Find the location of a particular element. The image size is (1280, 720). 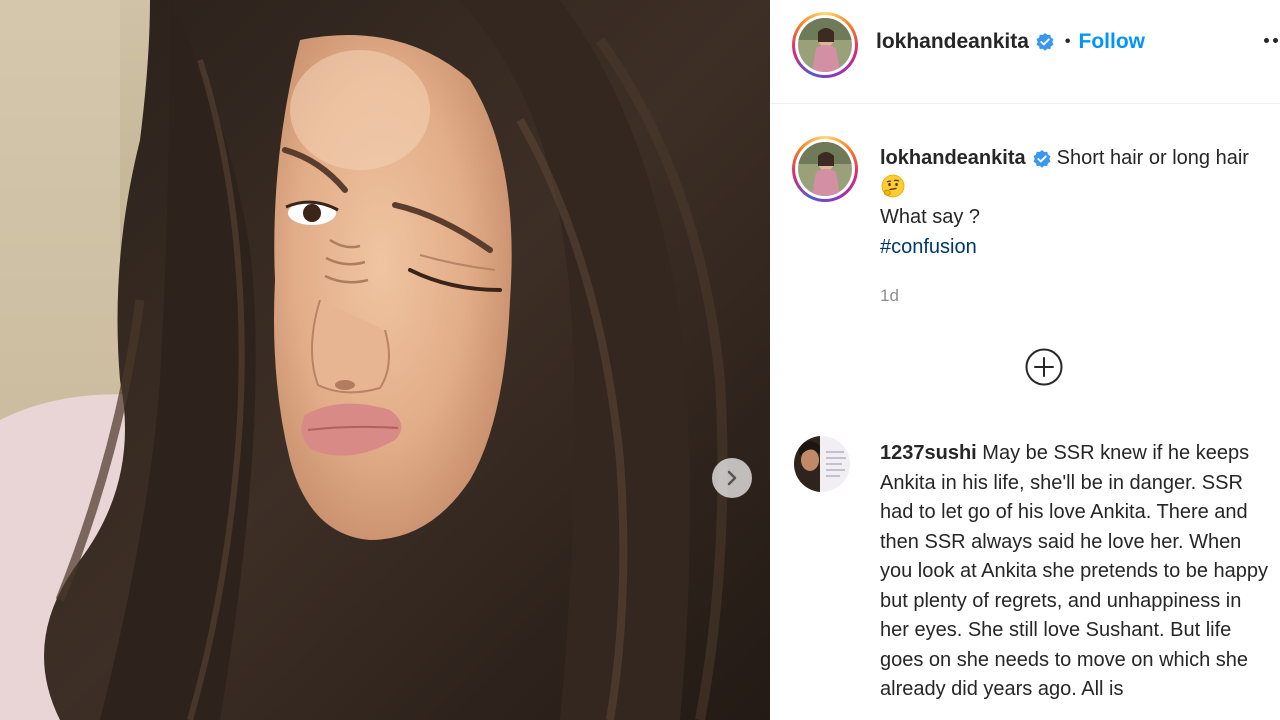

hashtag-link: #confusion is located at coordinates (928, 247).